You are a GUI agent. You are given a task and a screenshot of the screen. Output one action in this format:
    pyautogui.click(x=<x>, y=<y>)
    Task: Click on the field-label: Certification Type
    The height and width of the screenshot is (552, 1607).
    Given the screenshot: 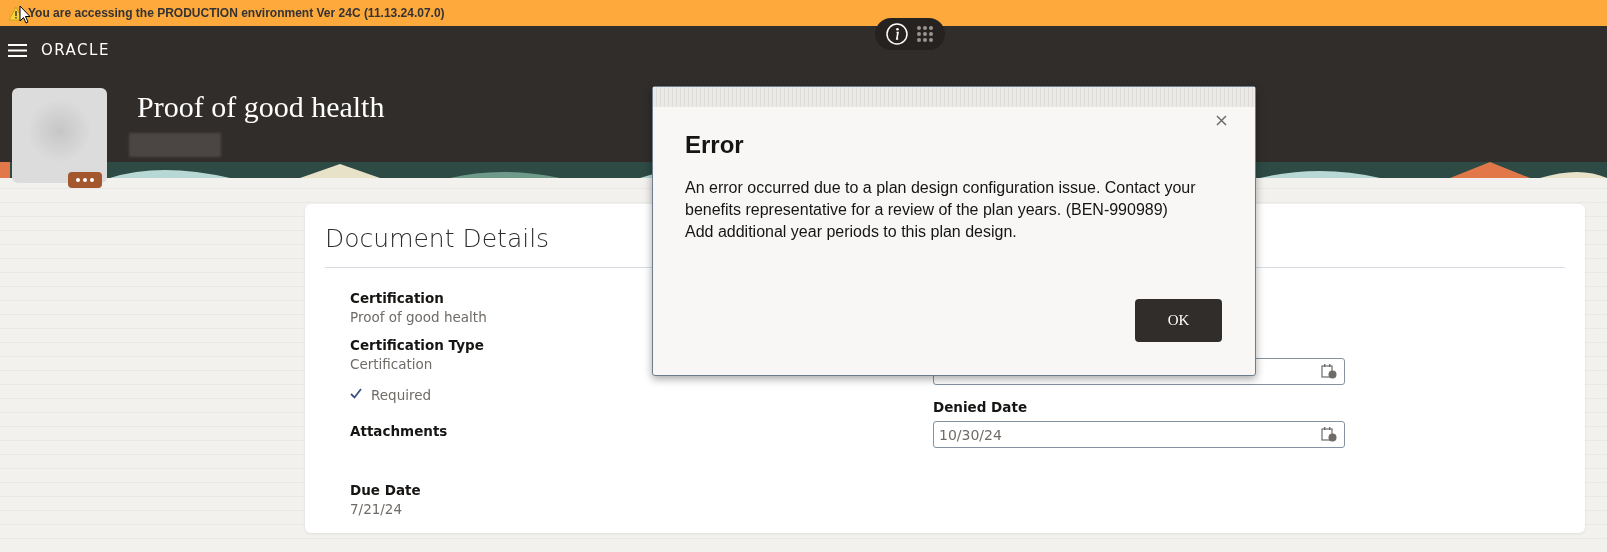 What is the action you would take?
    pyautogui.click(x=417, y=345)
    